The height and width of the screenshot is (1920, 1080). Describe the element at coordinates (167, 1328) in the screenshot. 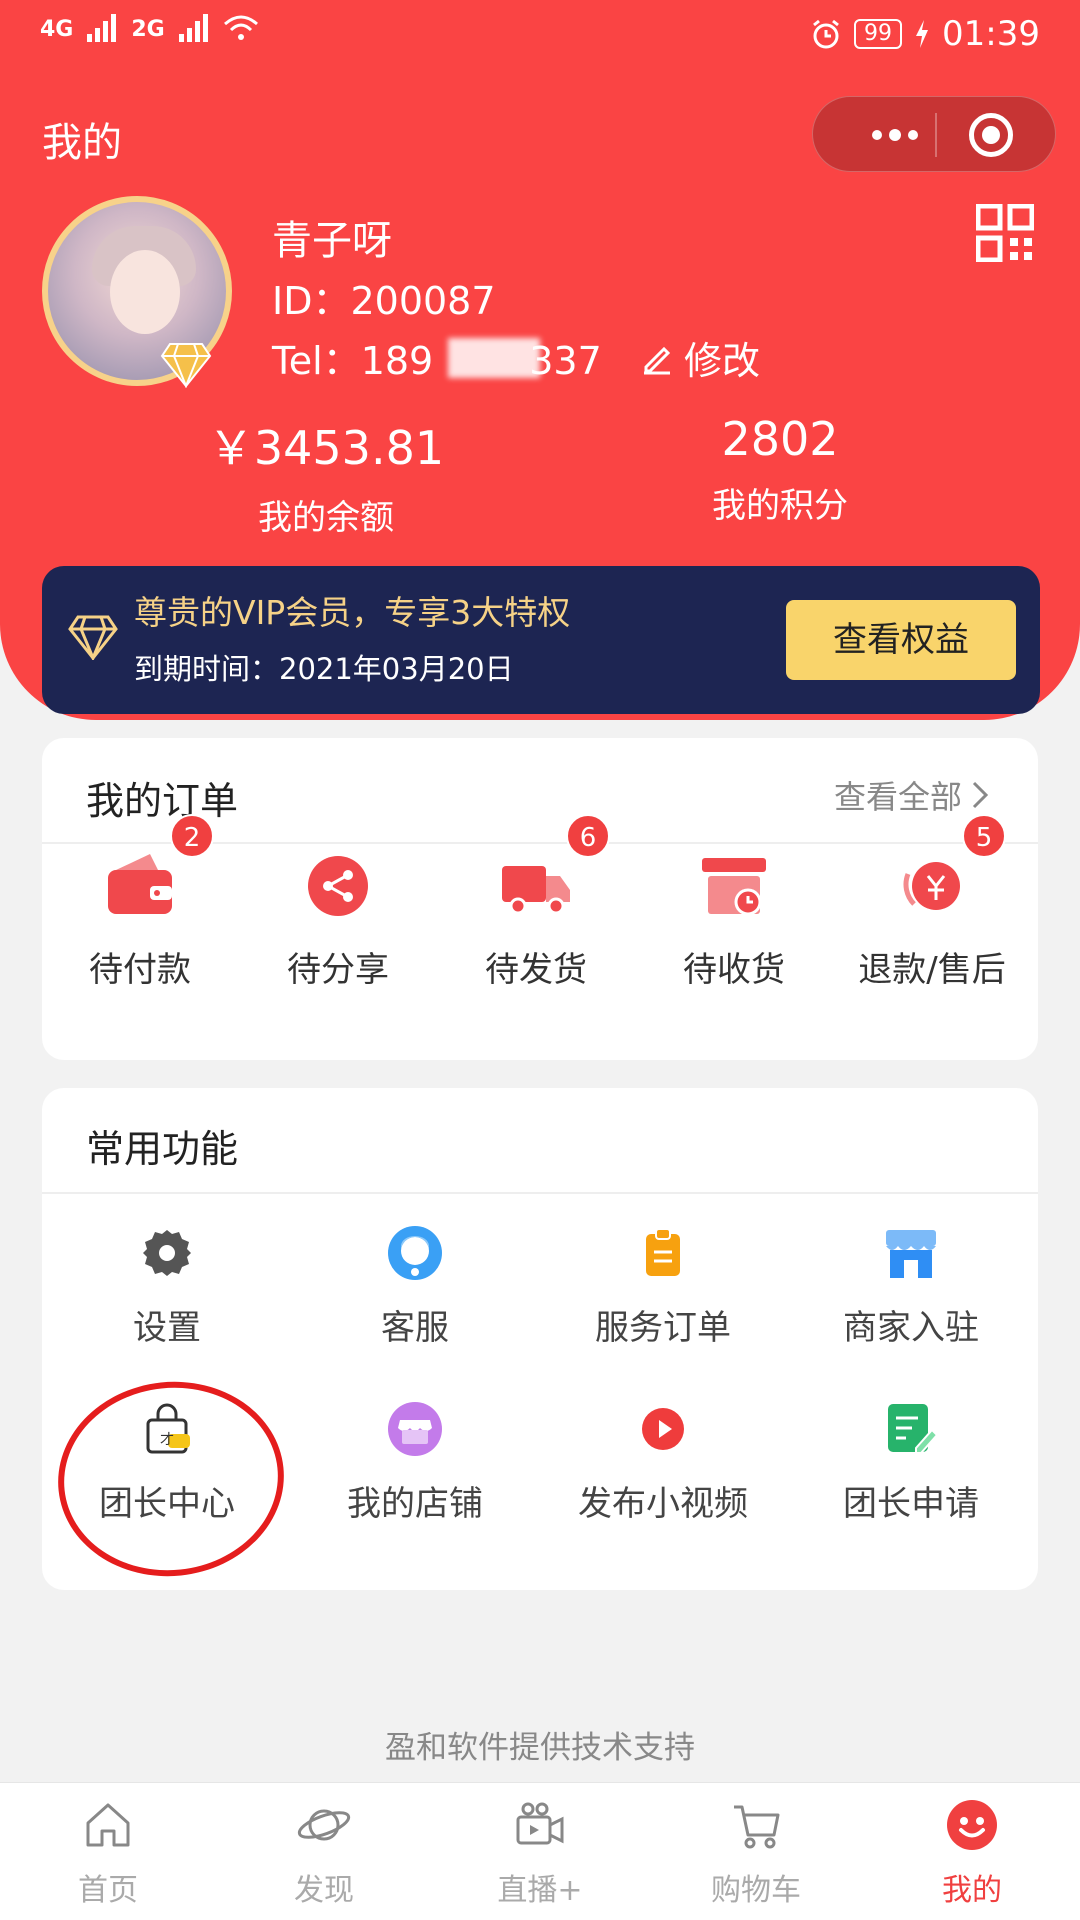

I see `fn-label: 设置` at that location.